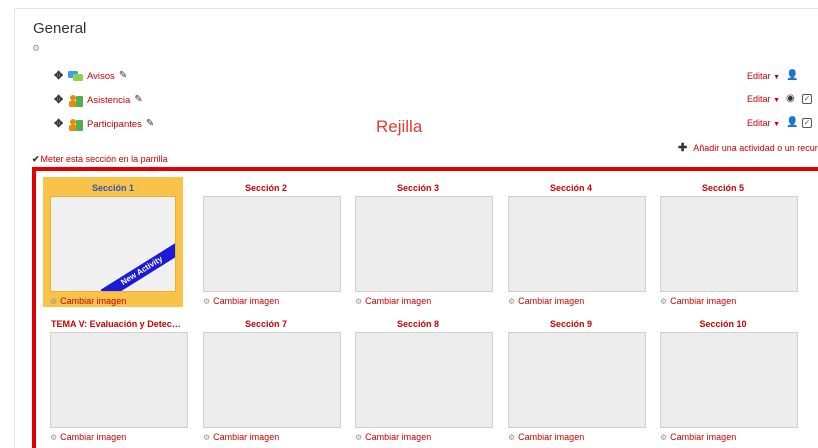  I want to click on edit-menu-asistencia: Editar ▼ ◉ ✓, so click(779, 99).